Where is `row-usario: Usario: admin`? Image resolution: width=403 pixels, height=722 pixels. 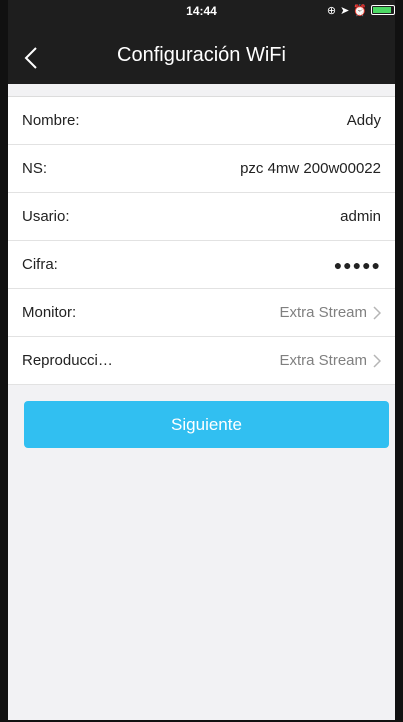 row-usario: Usario: admin is located at coordinates (201, 217).